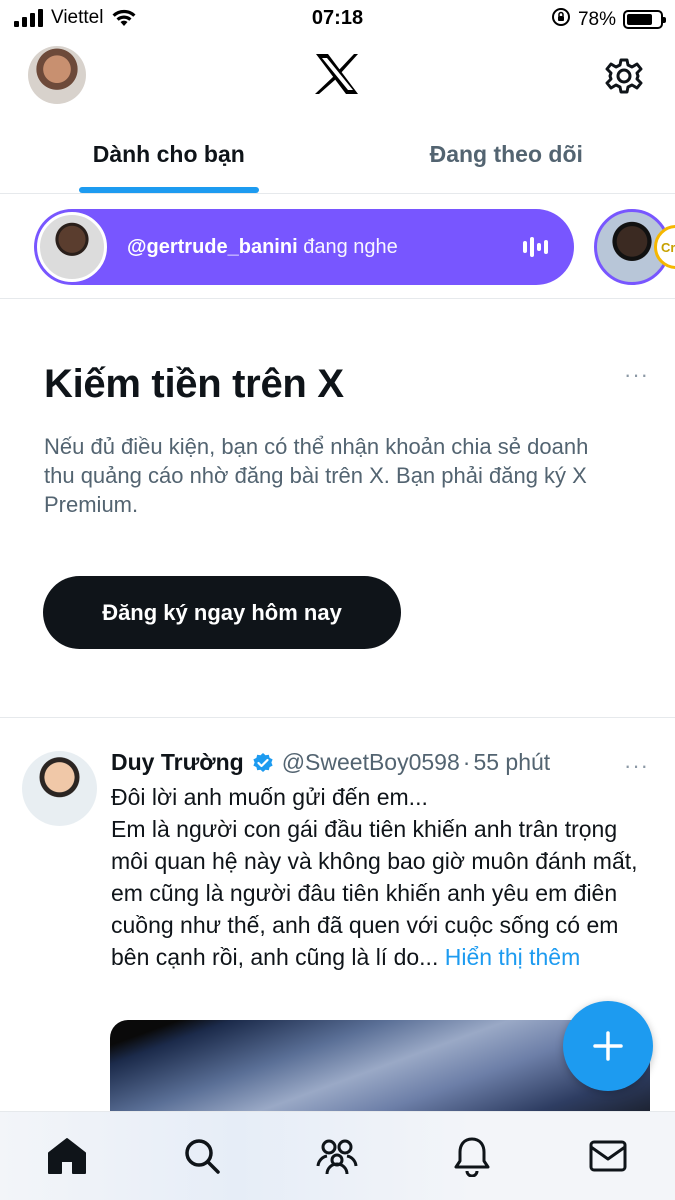 This screenshot has height=1200, width=675. I want to click on nav-search, so click(202, 1156).